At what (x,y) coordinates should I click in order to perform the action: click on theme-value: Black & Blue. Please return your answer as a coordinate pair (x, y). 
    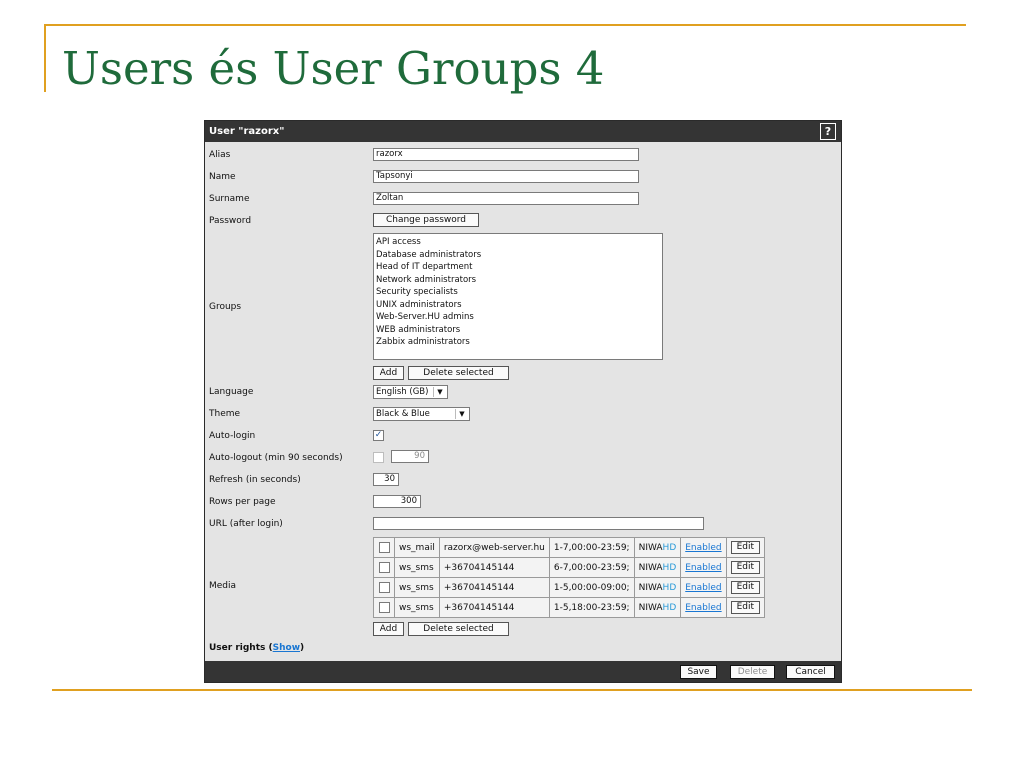
    Looking at the image, I should click on (403, 414).